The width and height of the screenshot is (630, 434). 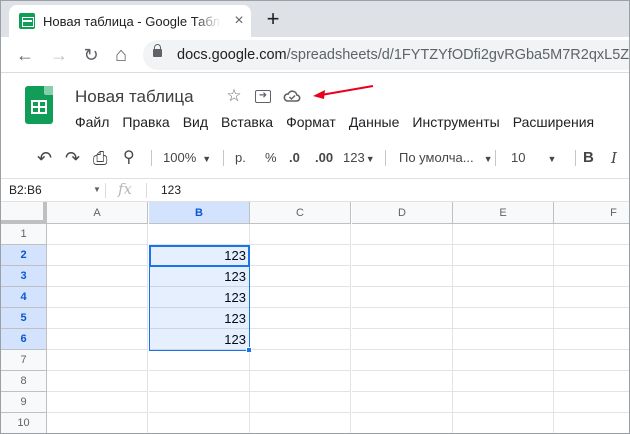 What do you see at coordinates (374, 122) in the screenshot?
I see `menu-data: Данные` at bounding box center [374, 122].